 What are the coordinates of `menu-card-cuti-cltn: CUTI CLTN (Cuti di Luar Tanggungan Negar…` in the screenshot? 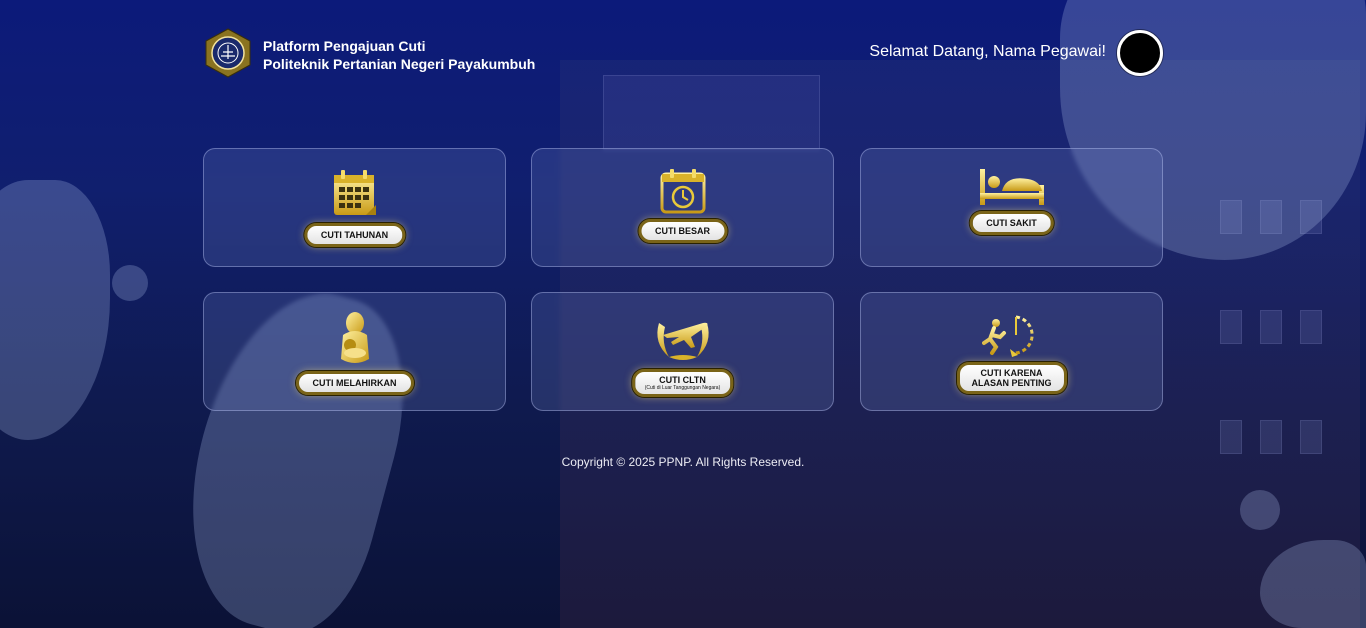 It's located at (682, 351).